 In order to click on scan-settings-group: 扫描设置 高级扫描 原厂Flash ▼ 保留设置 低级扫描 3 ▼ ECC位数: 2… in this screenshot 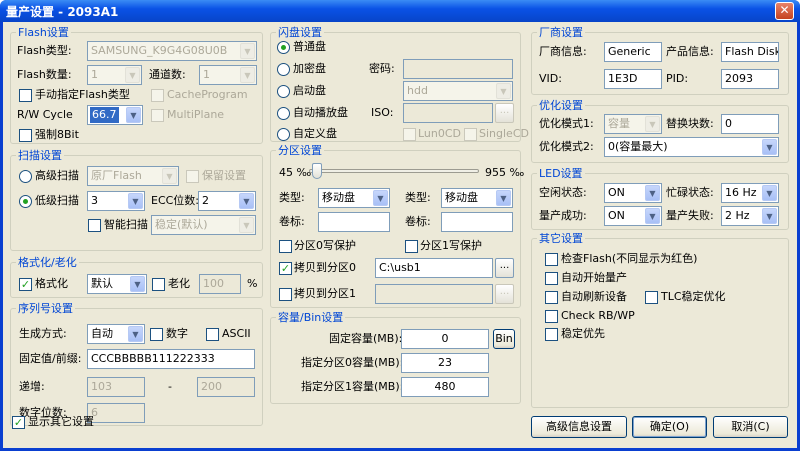, I will do `click(136, 200)`.